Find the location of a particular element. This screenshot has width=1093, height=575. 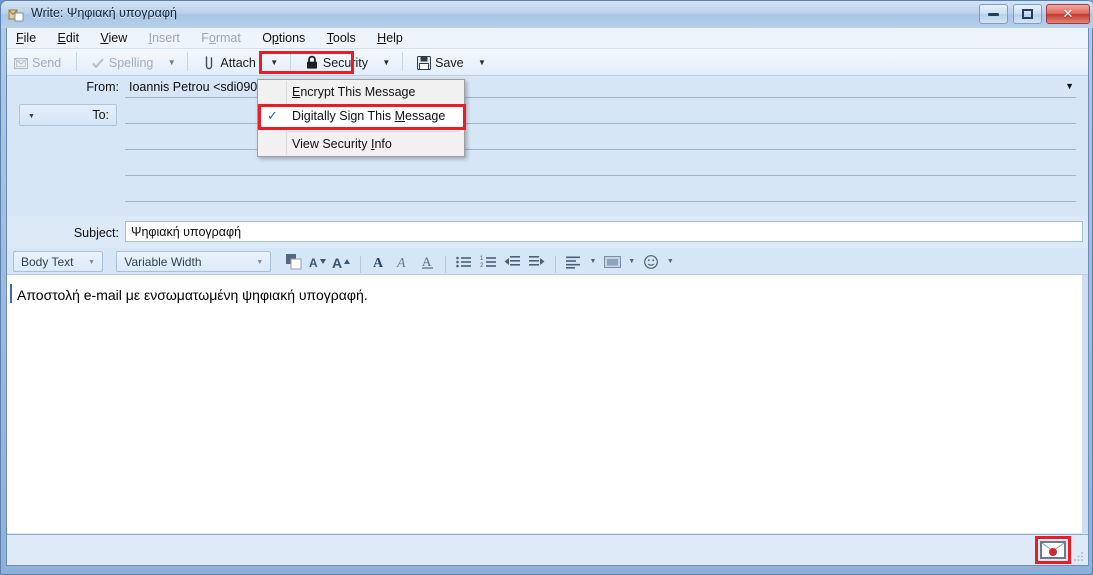

paragraph-style-value: Body Text is located at coordinates (47, 262).